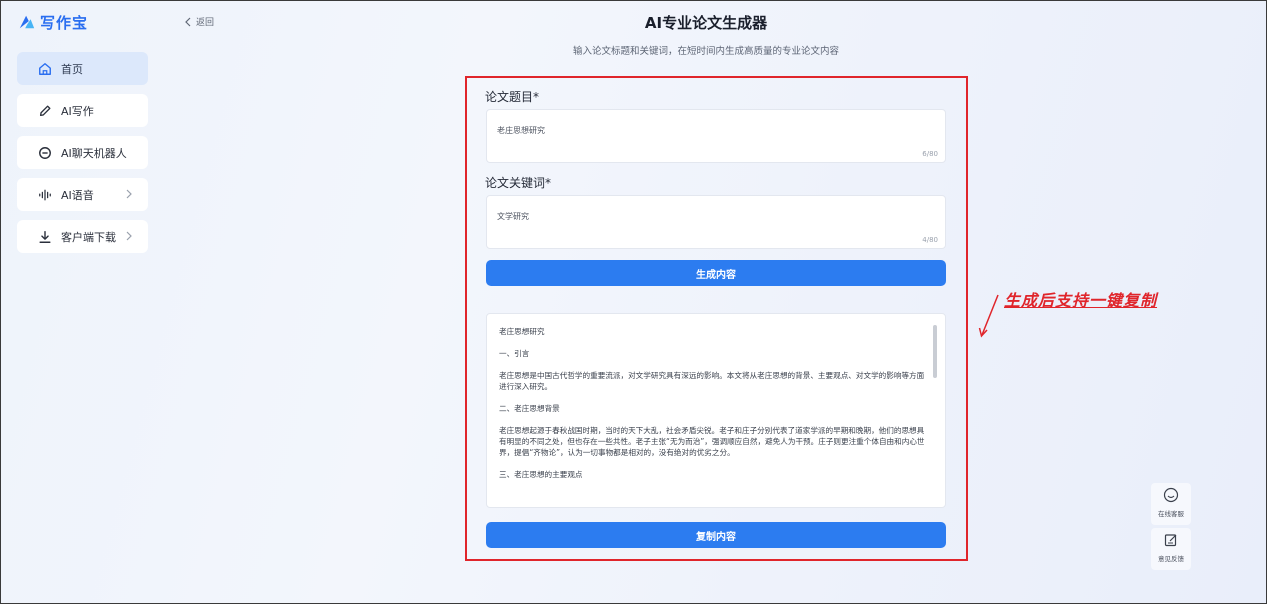 The height and width of the screenshot is (604, 1267). I want to click on paper-keywords-label: 论文关键词*, so click(518, 183).